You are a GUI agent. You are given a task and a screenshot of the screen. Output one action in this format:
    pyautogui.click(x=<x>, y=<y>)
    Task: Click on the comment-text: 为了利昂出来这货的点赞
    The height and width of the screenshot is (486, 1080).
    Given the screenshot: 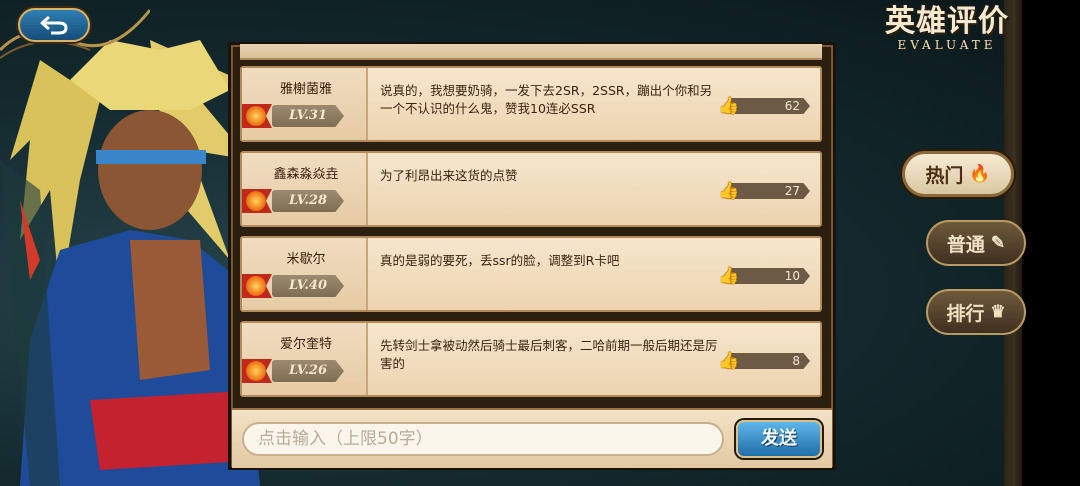 What is the action you would take?
    pyautogui.click(x=449, y=175)
    